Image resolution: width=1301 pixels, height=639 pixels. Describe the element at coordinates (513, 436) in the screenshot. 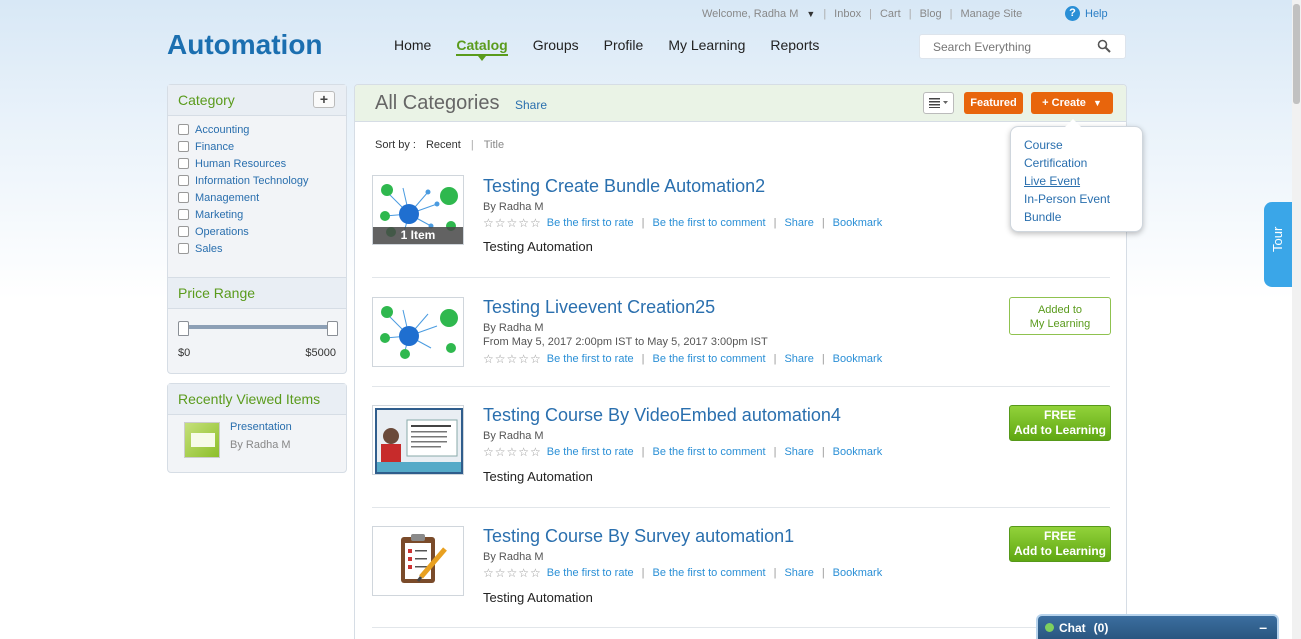

I see `item-author: By Radha M` at that location.